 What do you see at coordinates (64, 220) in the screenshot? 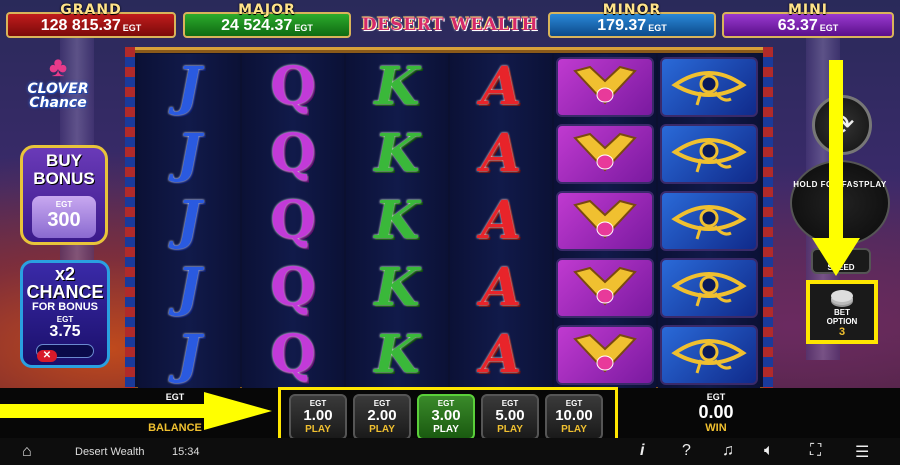
I see `buy-bonus-value: 300` at bounding box center [64, 220].